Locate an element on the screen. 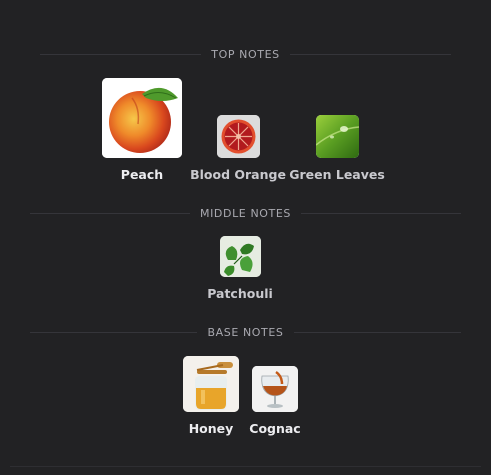 The height and width of the screenshot is (475, 491). note-cognac: Cognac is located at coordinates (275, 401).